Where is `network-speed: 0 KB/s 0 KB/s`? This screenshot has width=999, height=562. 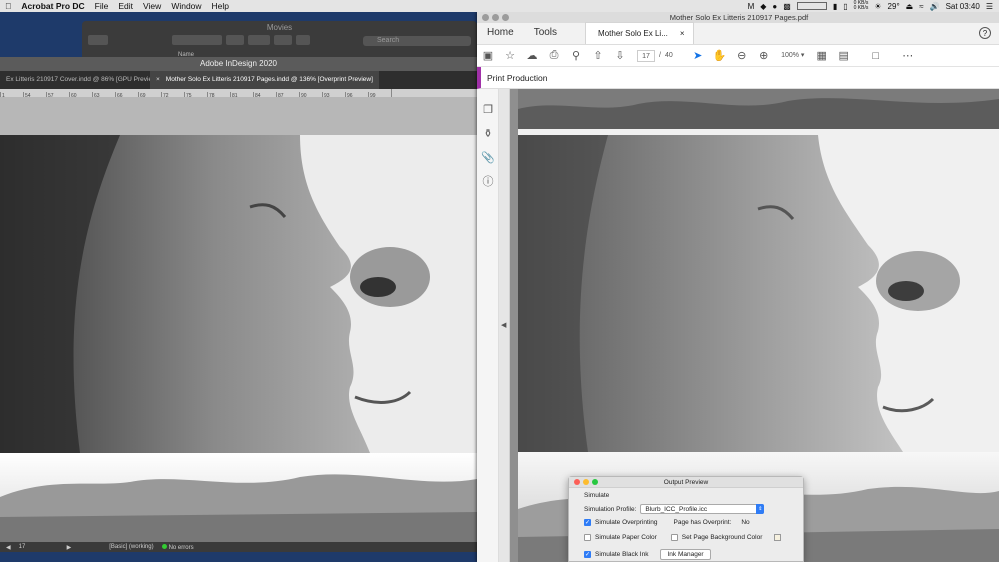
network-speed: 0 KB/s 0 KB/s is located at coordinates (861, 6).